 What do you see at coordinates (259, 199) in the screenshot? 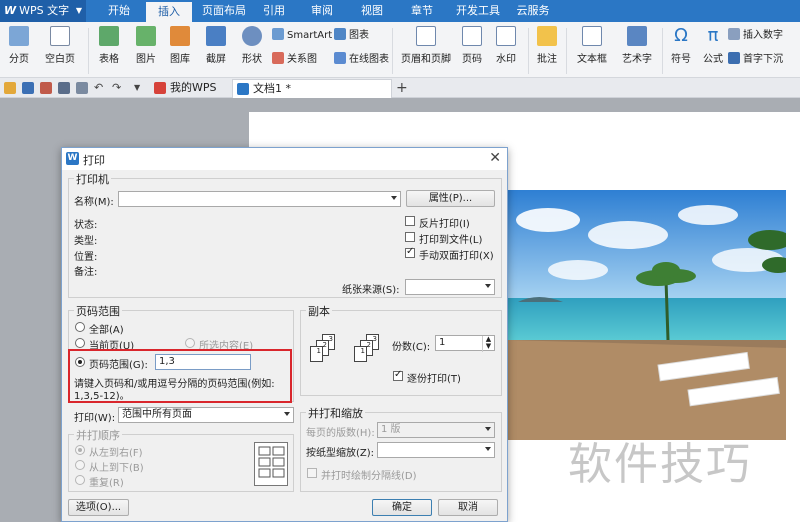
I see `printer-name-select` at bounding box center [259, 199].